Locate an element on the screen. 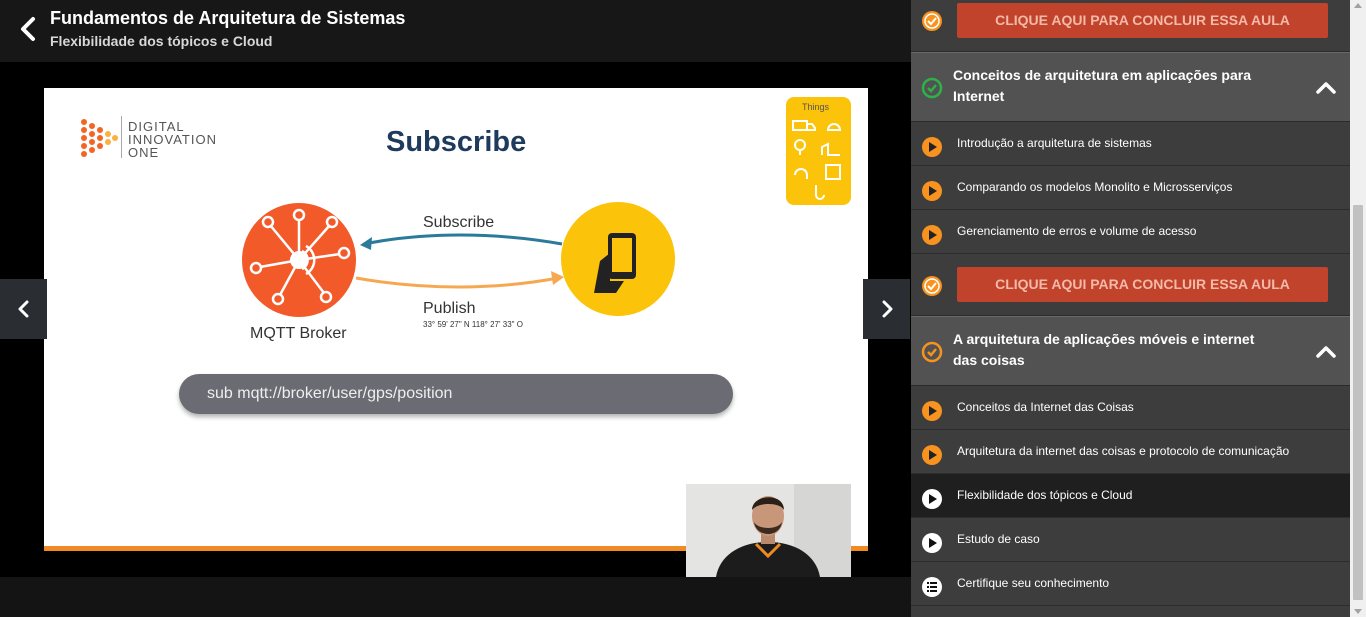 This screenshot has height=617, width=1366. scrollbar-thumb is located at coordinates (1358, 402).